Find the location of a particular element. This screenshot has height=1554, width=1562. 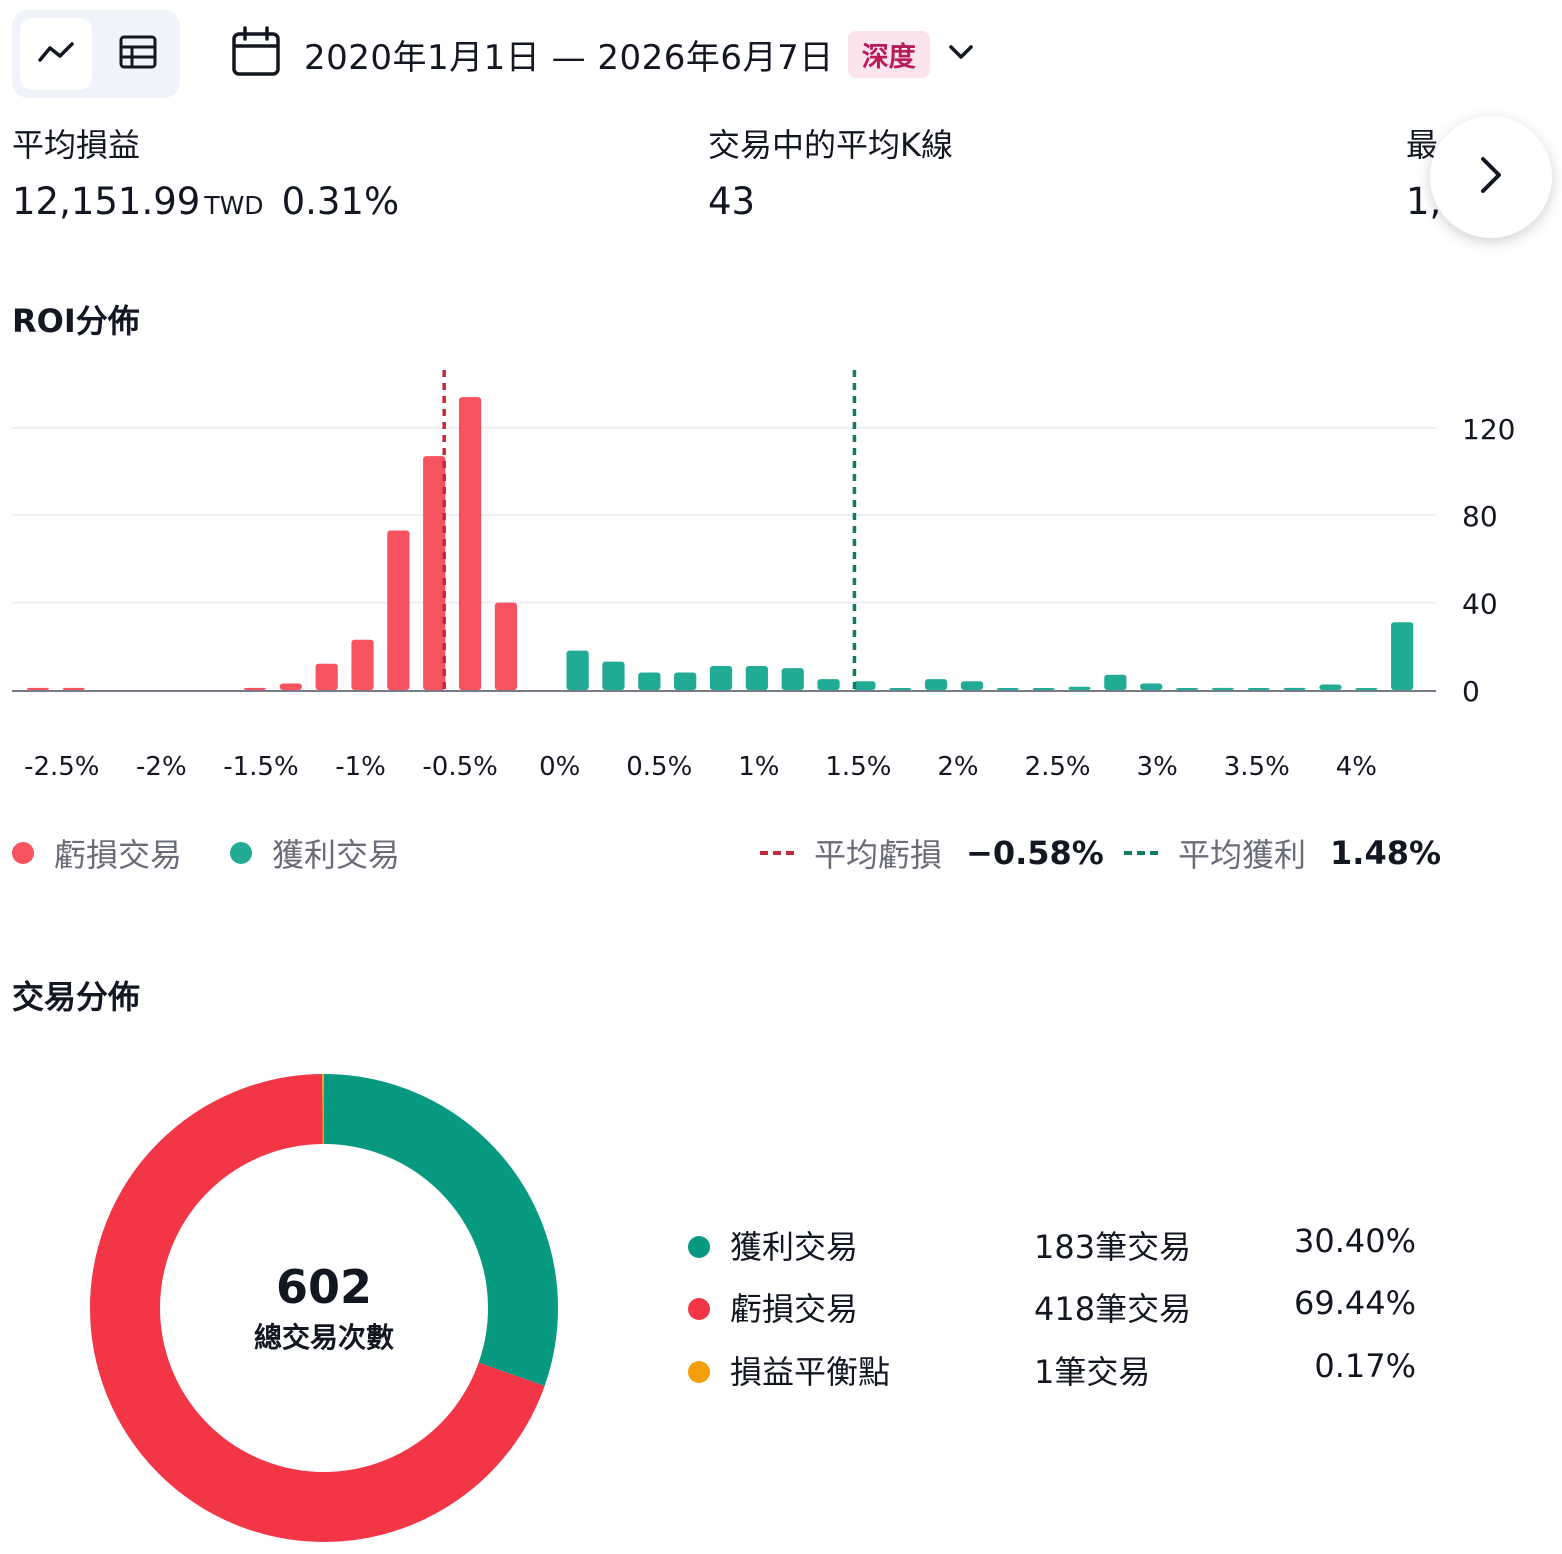

legend-avg-loss: 平均虧損 −0.58% is located at coordinates (932, 853).